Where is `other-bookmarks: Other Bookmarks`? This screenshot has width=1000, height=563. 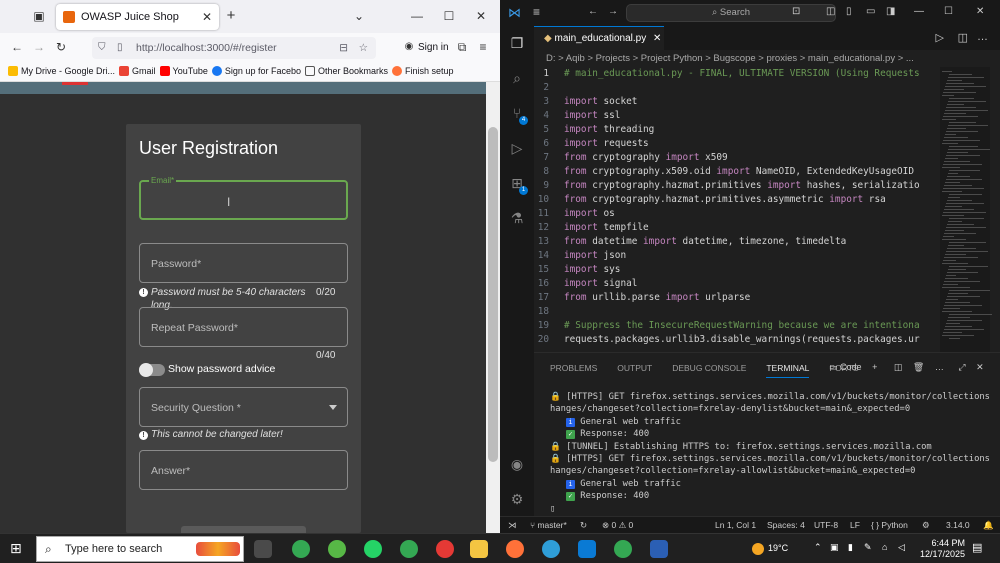
other-bookmarks: Other Bookmarks is located at coordinates (346, 71).